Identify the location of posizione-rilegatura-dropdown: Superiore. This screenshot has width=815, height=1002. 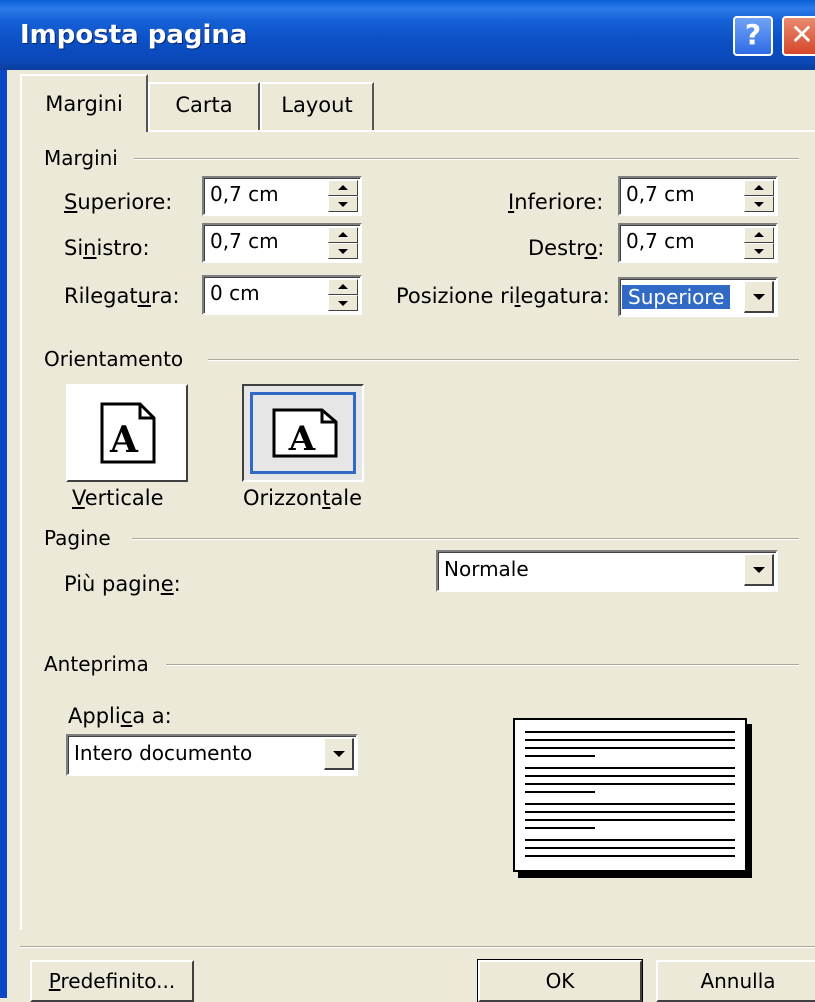
(698, 297).